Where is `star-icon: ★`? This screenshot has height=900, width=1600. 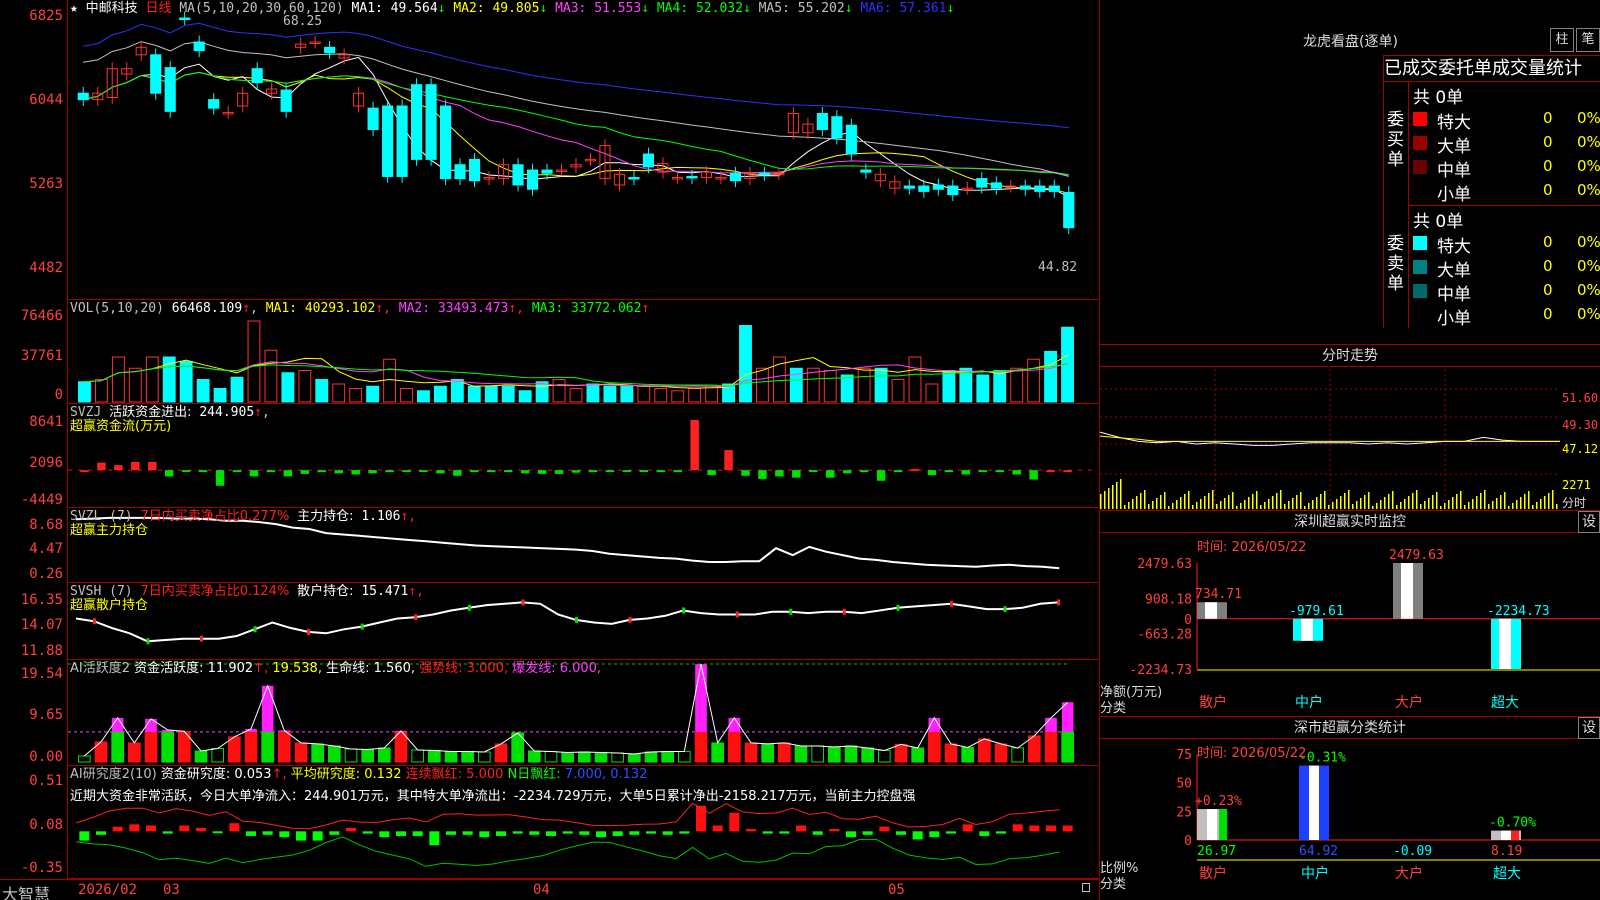
star-icon: ★ is located at coordinates (74, 8).